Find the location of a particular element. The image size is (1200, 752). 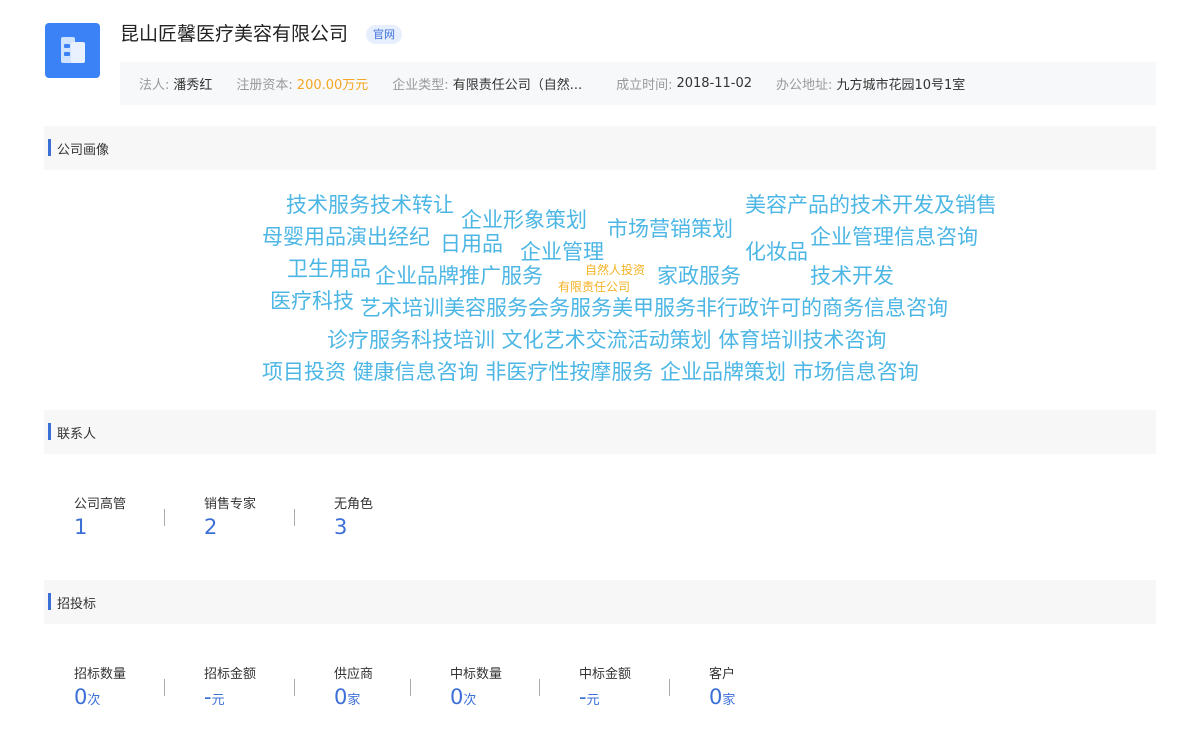

cloud-word: 自然人投资 is located at coordinates (615, 270).